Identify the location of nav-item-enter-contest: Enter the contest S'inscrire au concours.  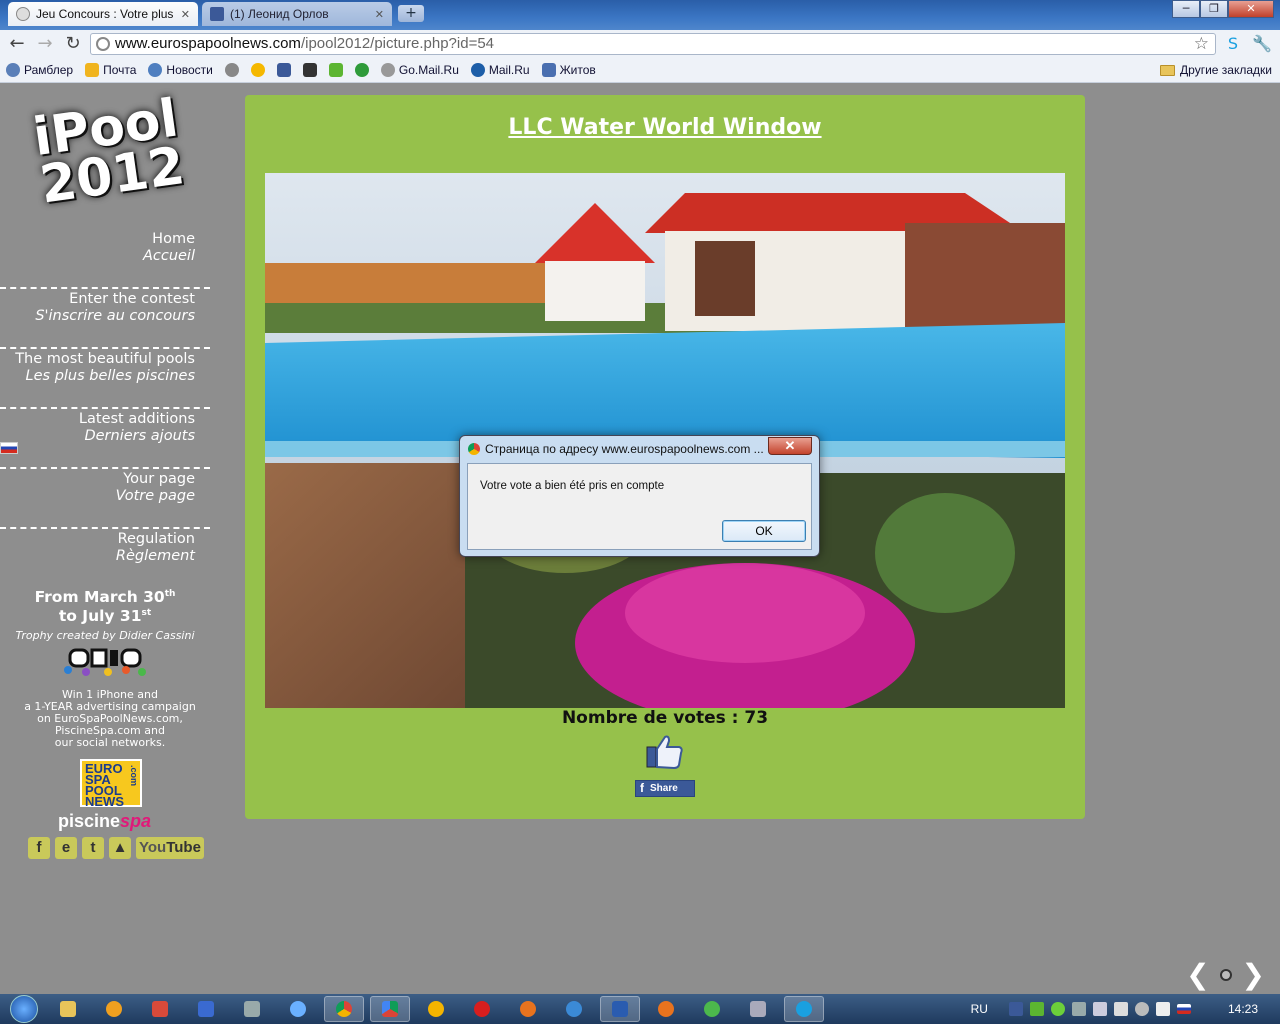
(105, 319).